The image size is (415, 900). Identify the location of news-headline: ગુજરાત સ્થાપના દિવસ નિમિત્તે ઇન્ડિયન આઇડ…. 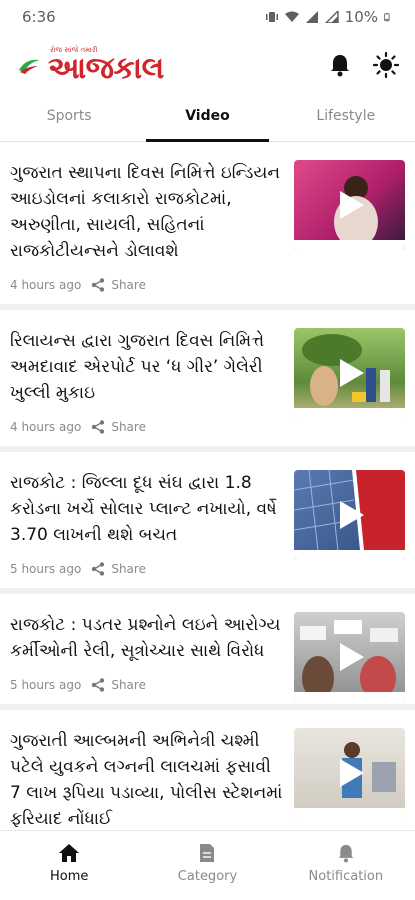
(148, 212).